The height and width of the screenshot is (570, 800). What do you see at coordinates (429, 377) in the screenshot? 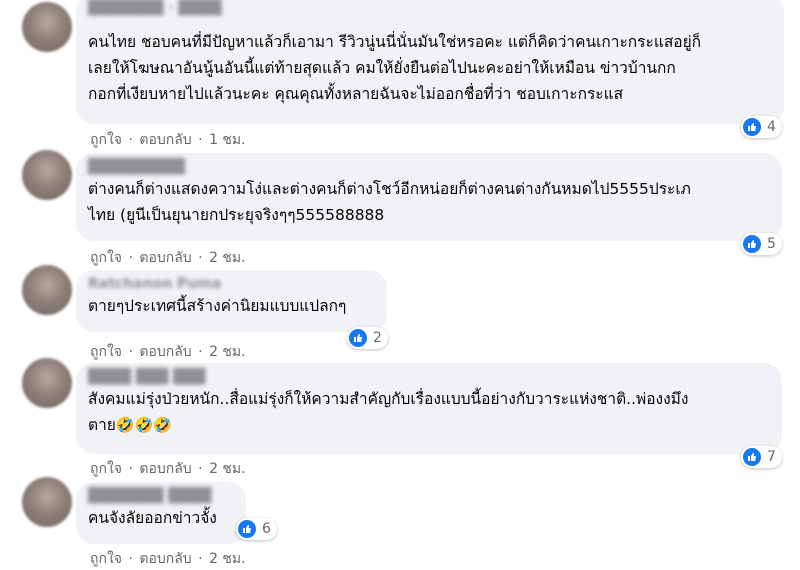
I see `commenter-name: ████ ███ ███` at bounding box center [429, 377].